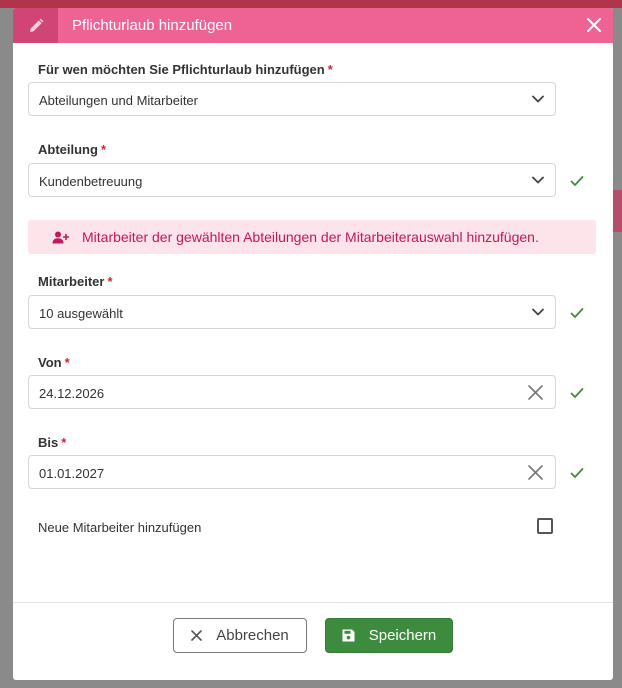 Image resolution: width=622 pixels, height=688 pixels. I want to click on from-date-value: 24.12.2026, so click(72, 393).